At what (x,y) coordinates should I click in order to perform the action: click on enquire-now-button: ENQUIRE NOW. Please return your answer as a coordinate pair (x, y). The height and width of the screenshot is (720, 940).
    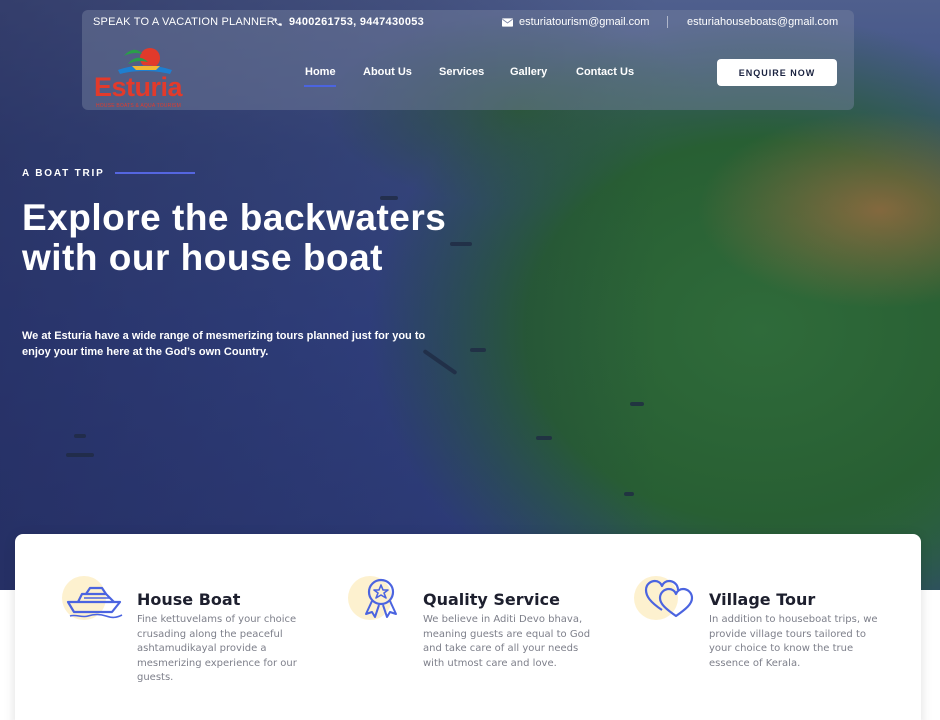
    Looking at the image, I should click on (777, 72).